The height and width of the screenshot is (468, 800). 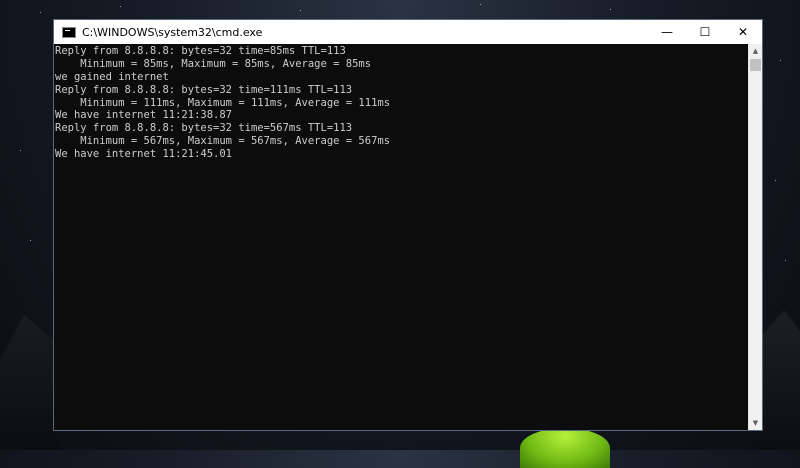 What do you see at coordinates (69, 32) in the screenshot?
I see `cmd-icon` at bounding box center [69, 32].